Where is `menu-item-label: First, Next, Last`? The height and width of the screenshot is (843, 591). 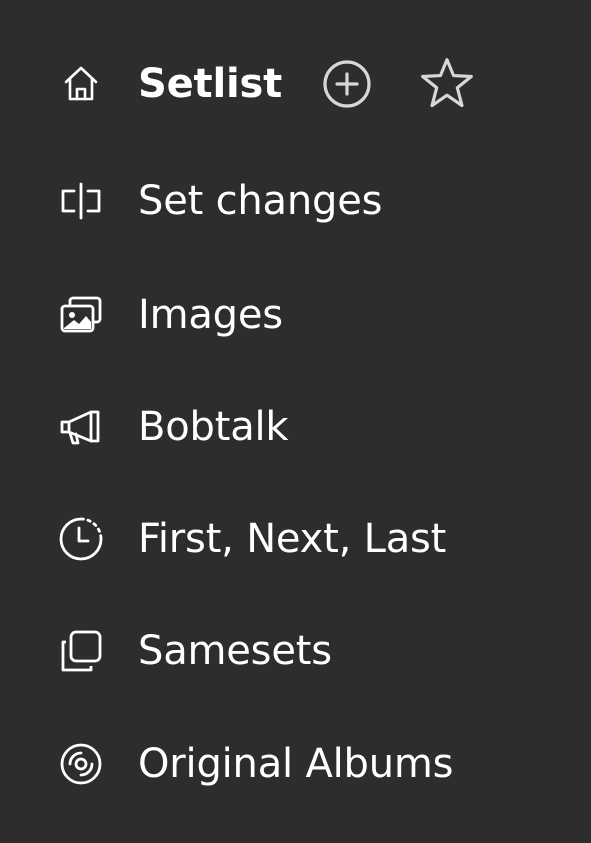 menu-item-label: First, Next, Last is located at coordinates (292, 539).